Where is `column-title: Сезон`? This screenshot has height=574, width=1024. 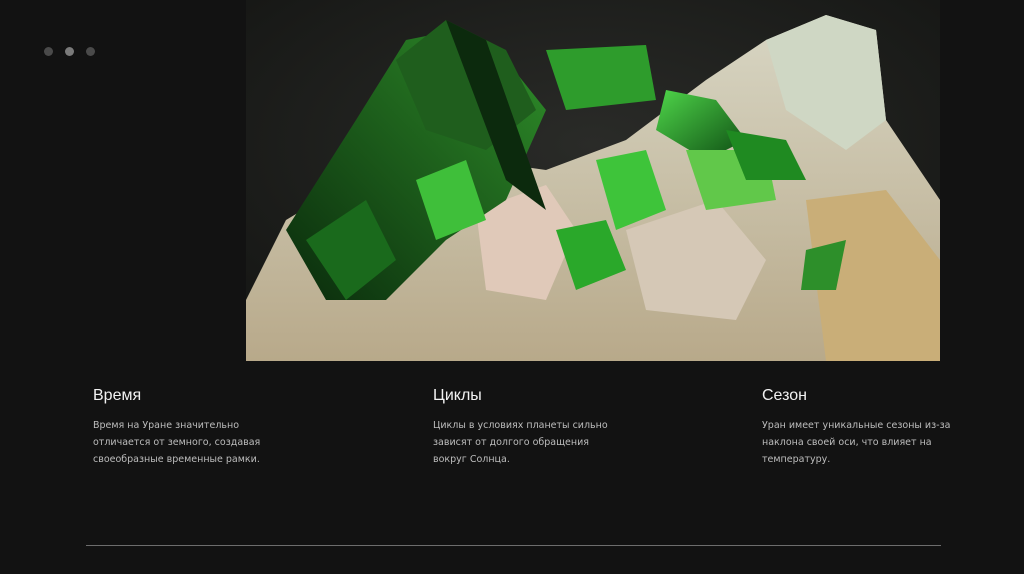 column-title: Сезон is located at coordinates (784, 395).